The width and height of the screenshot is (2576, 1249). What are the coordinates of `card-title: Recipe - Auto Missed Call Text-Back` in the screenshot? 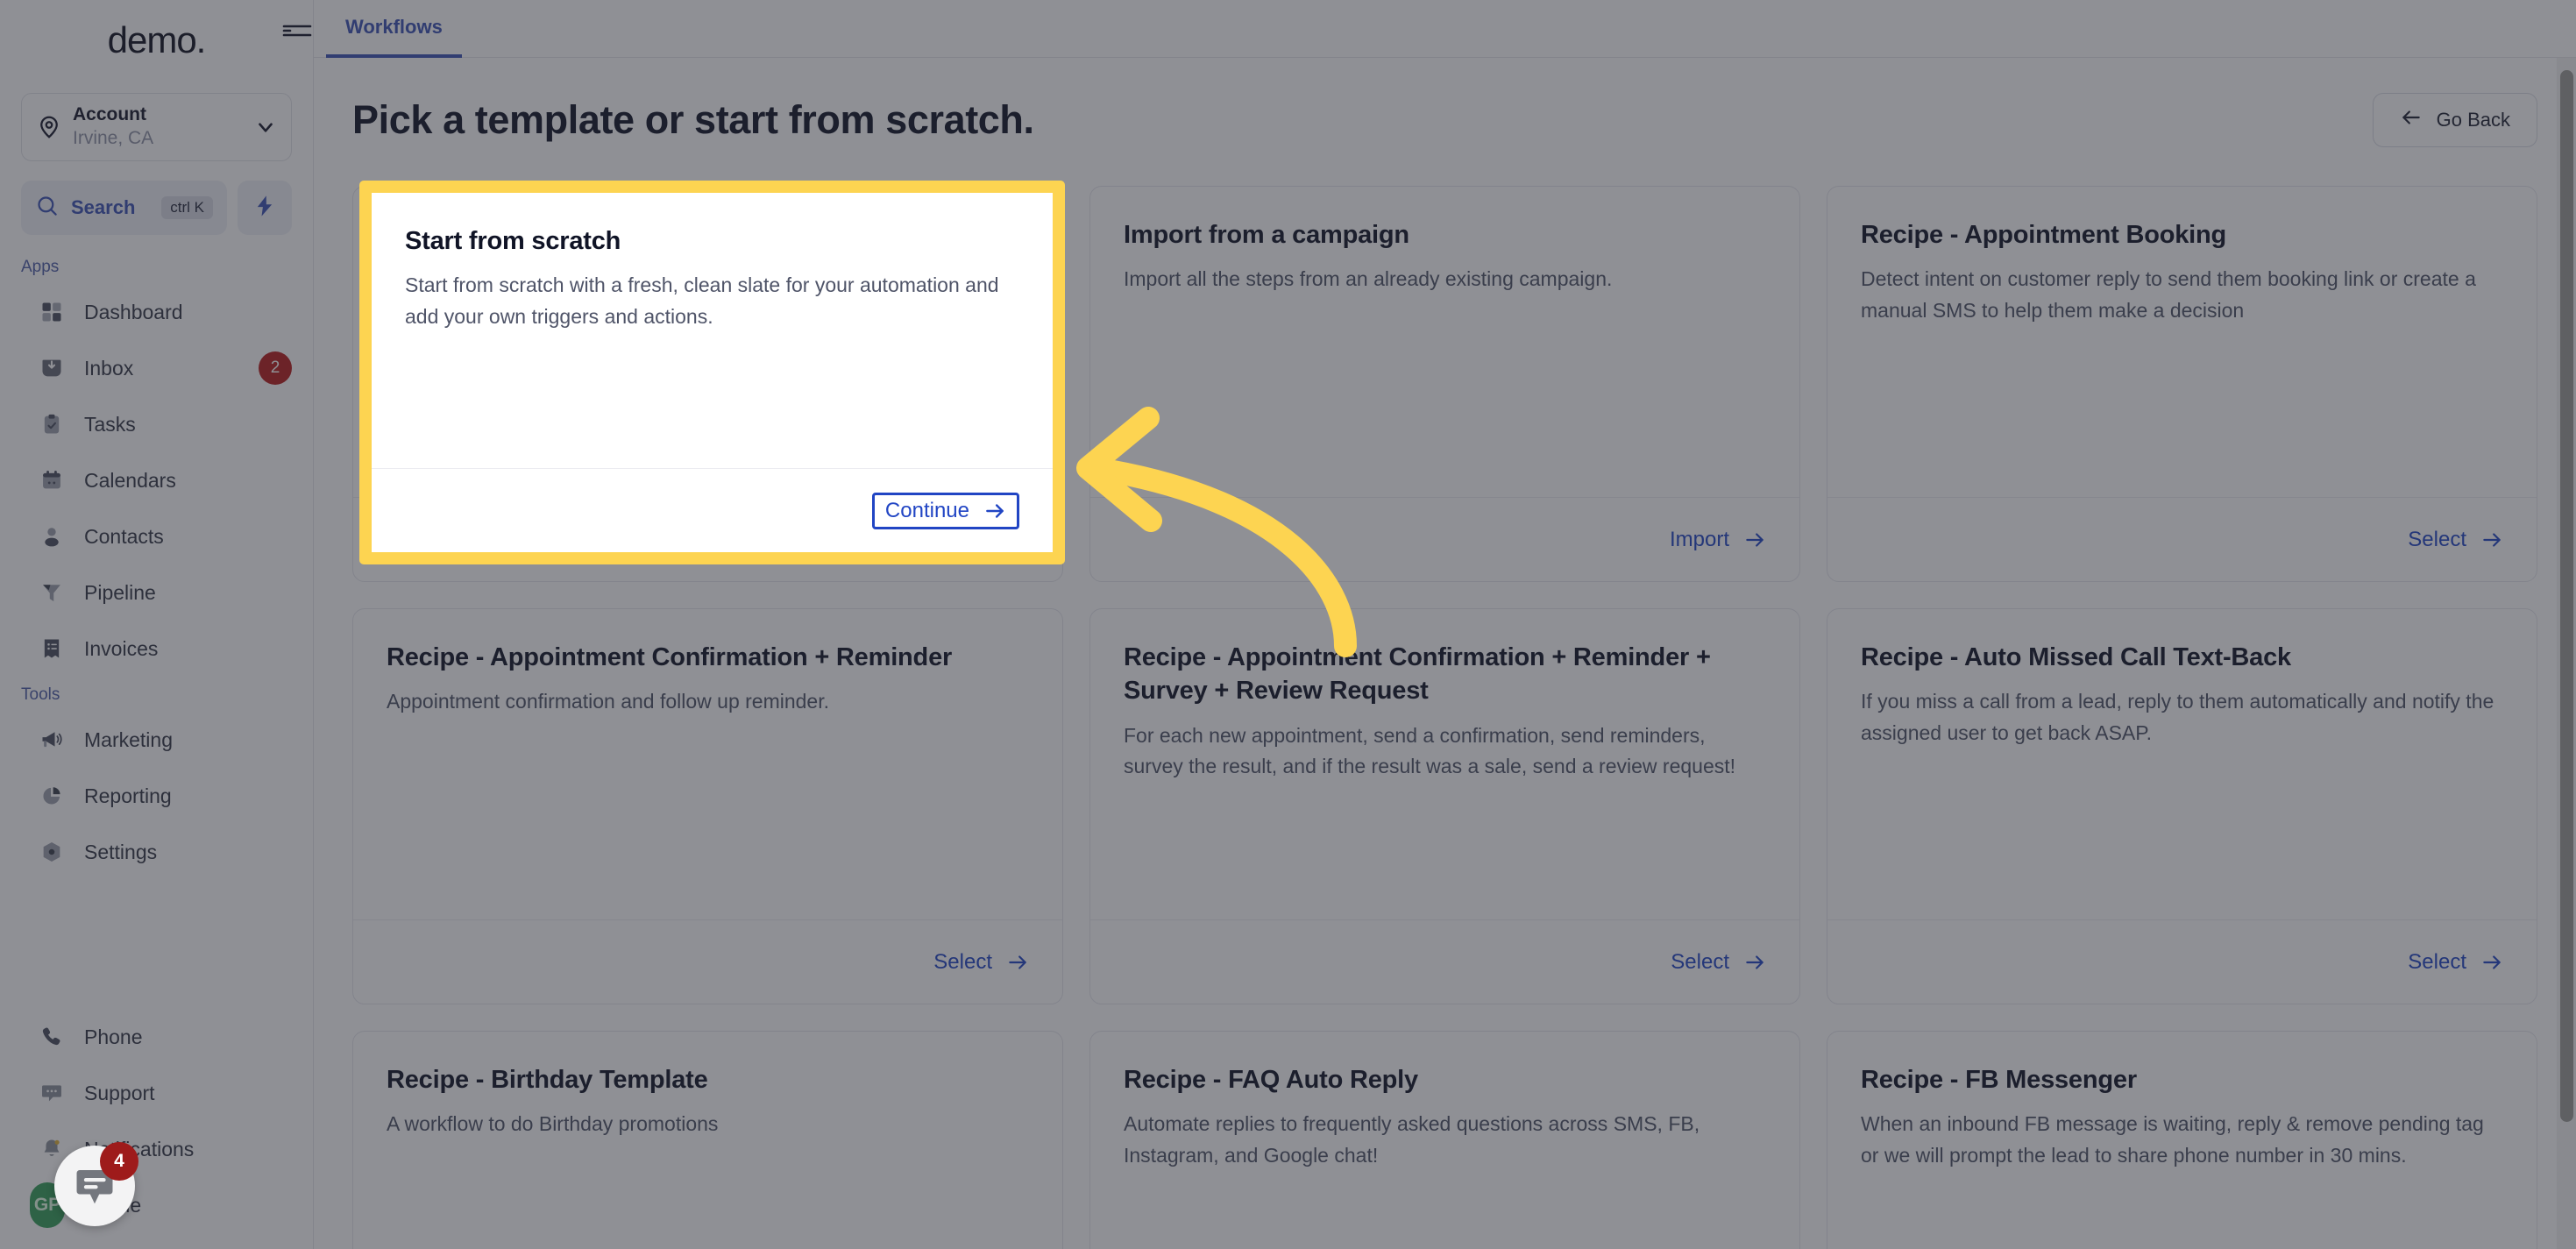 It's located at (2076, 657).